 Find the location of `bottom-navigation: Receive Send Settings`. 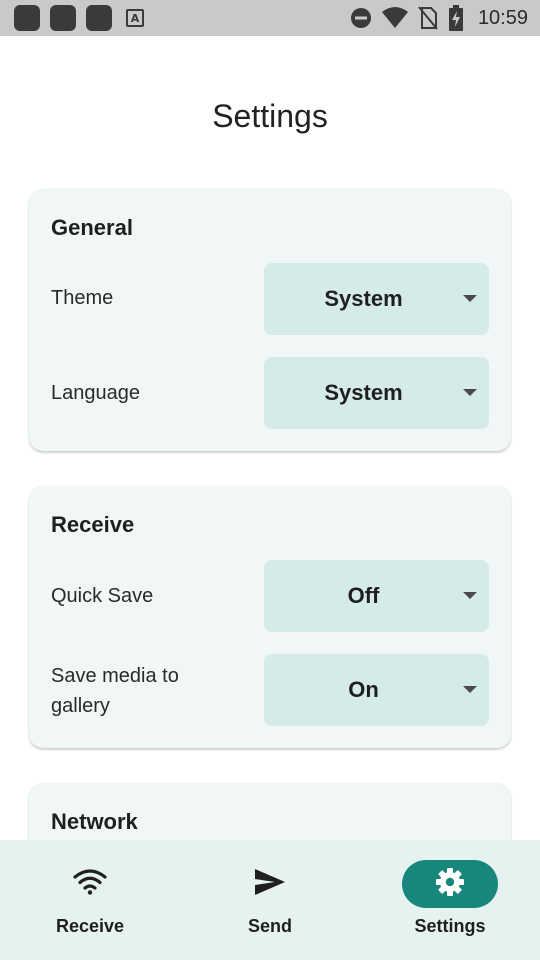

bottom-navigation: Receive Send Settings is located at coordinates (270, 900).